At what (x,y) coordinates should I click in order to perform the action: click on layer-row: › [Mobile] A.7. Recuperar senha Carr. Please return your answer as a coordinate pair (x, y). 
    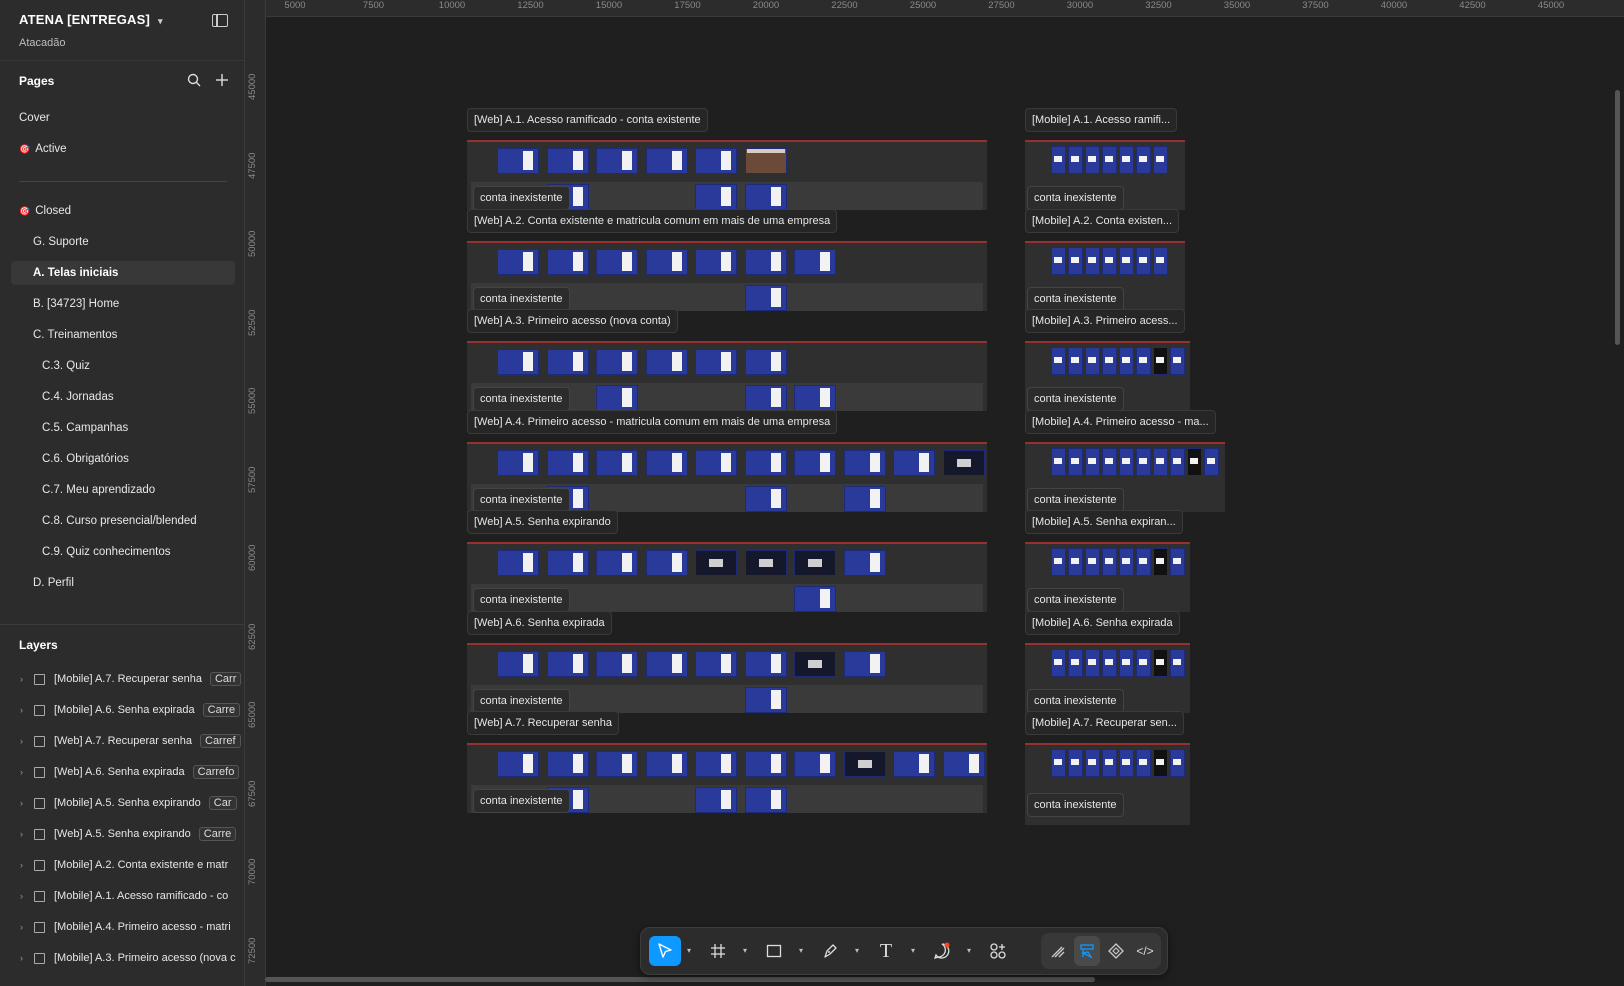
    Looking at the image, I should click on (122, 679).